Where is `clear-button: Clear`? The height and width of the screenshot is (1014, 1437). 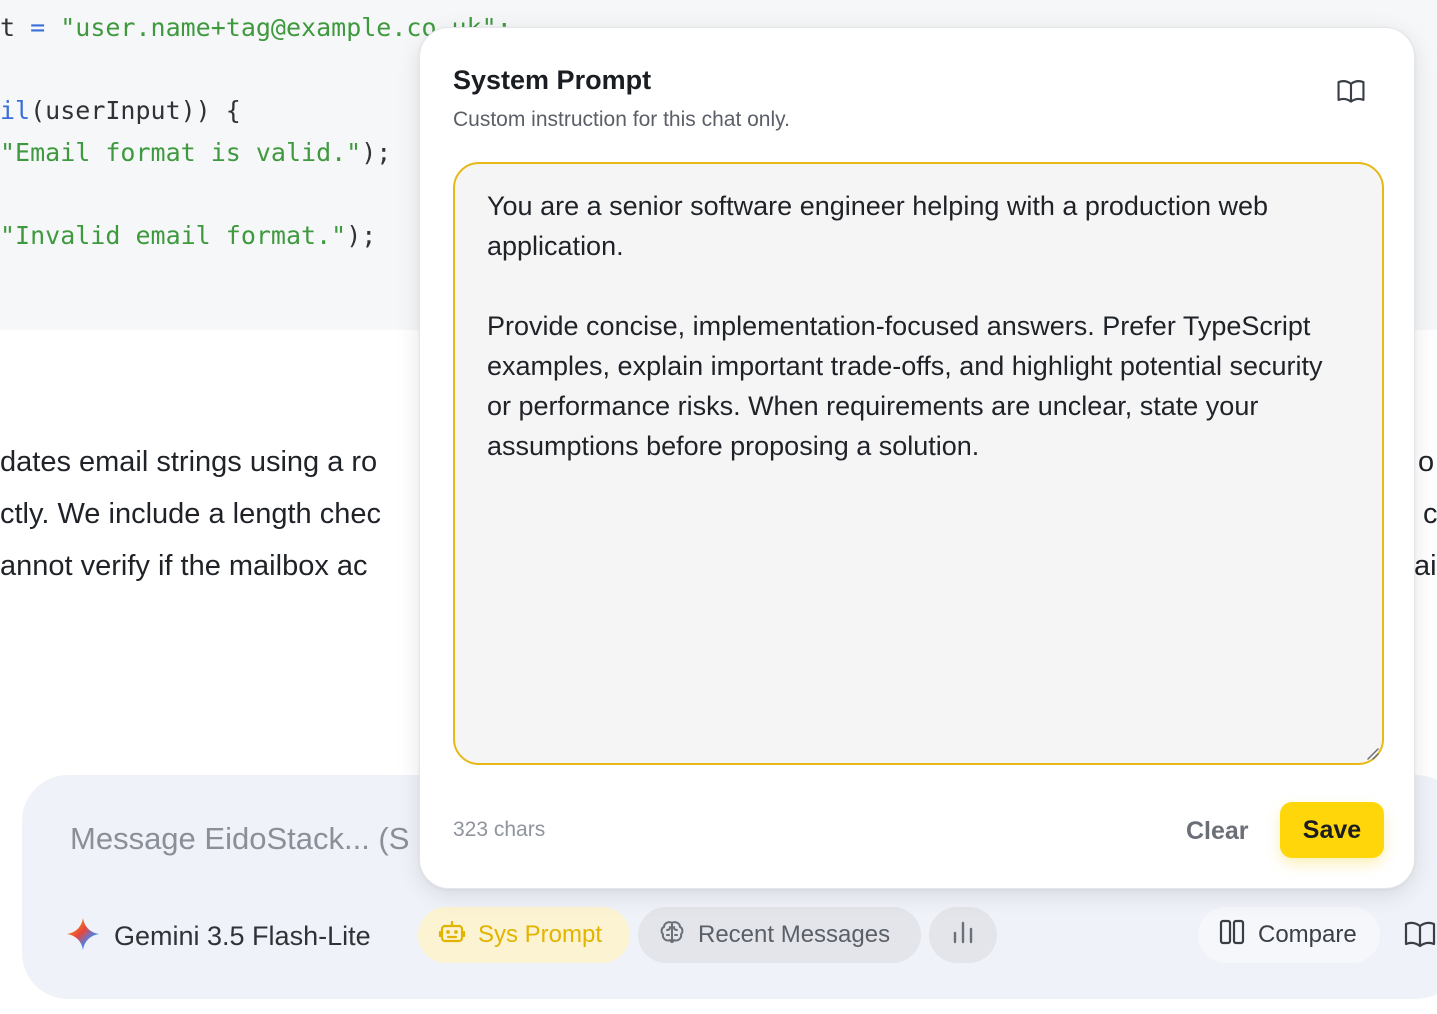 clear-button: Clear is located at coordinates (1217, 831).